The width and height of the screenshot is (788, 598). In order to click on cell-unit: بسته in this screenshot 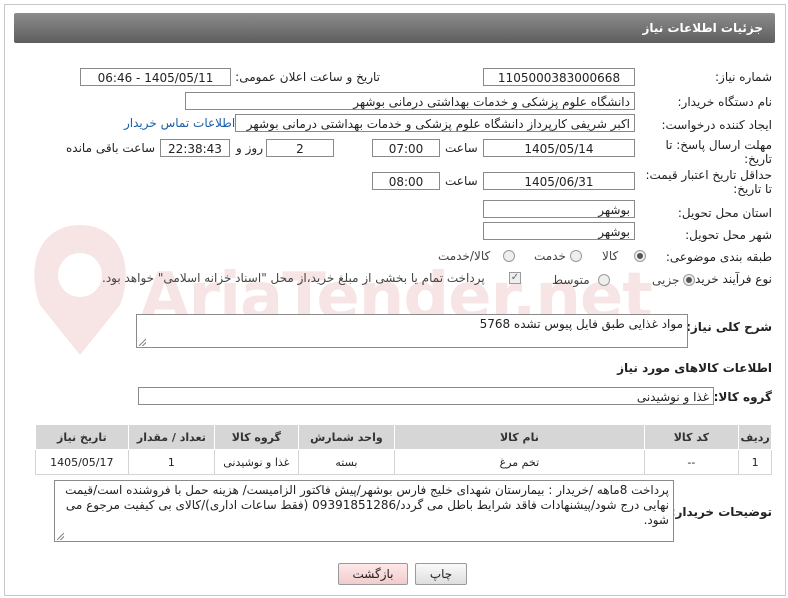, I will do `click(346, 462)`.